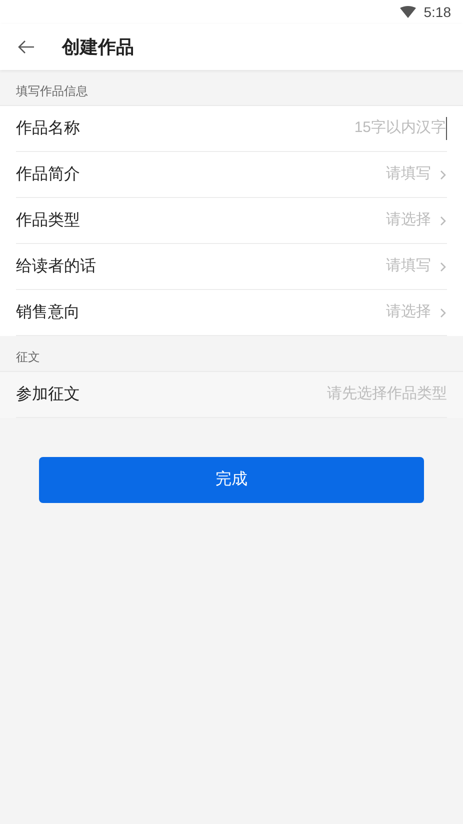 Image resolution: width=463 pixels, height=824 pixels. What do you see at coordinates (231, 480) in the screenshot?
I see `submit-button: 完成` at bounding box center [231, 480].